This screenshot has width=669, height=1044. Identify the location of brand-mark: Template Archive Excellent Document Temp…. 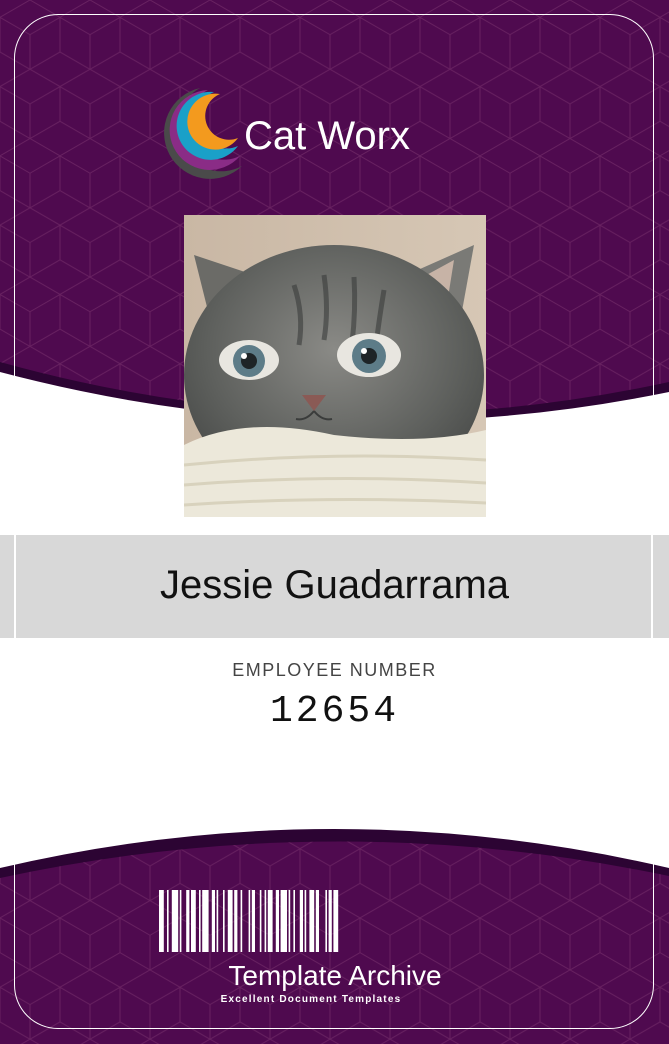
(335, 982).